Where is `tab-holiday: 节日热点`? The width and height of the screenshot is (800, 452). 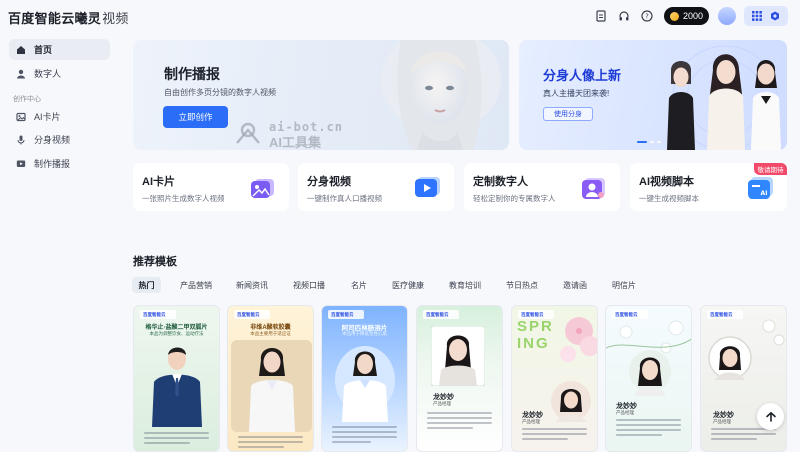
tab-holiday: 节日热点 is located at coordinates (522, 285).